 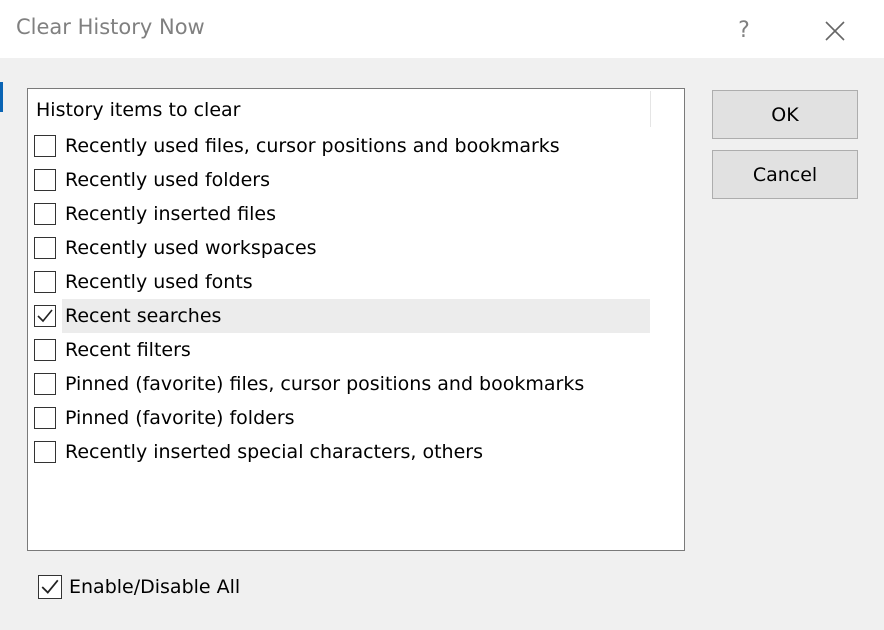 What do you see at coordinates (1, 97) in the screenshot?
I see `background-window-accent` at bounding box center [1, 97].